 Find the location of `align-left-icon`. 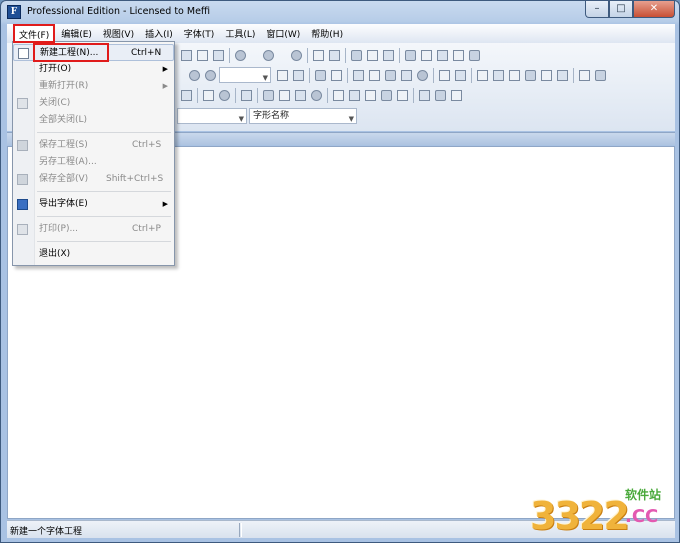

align-left-icon is located at coordinates (338, 95).